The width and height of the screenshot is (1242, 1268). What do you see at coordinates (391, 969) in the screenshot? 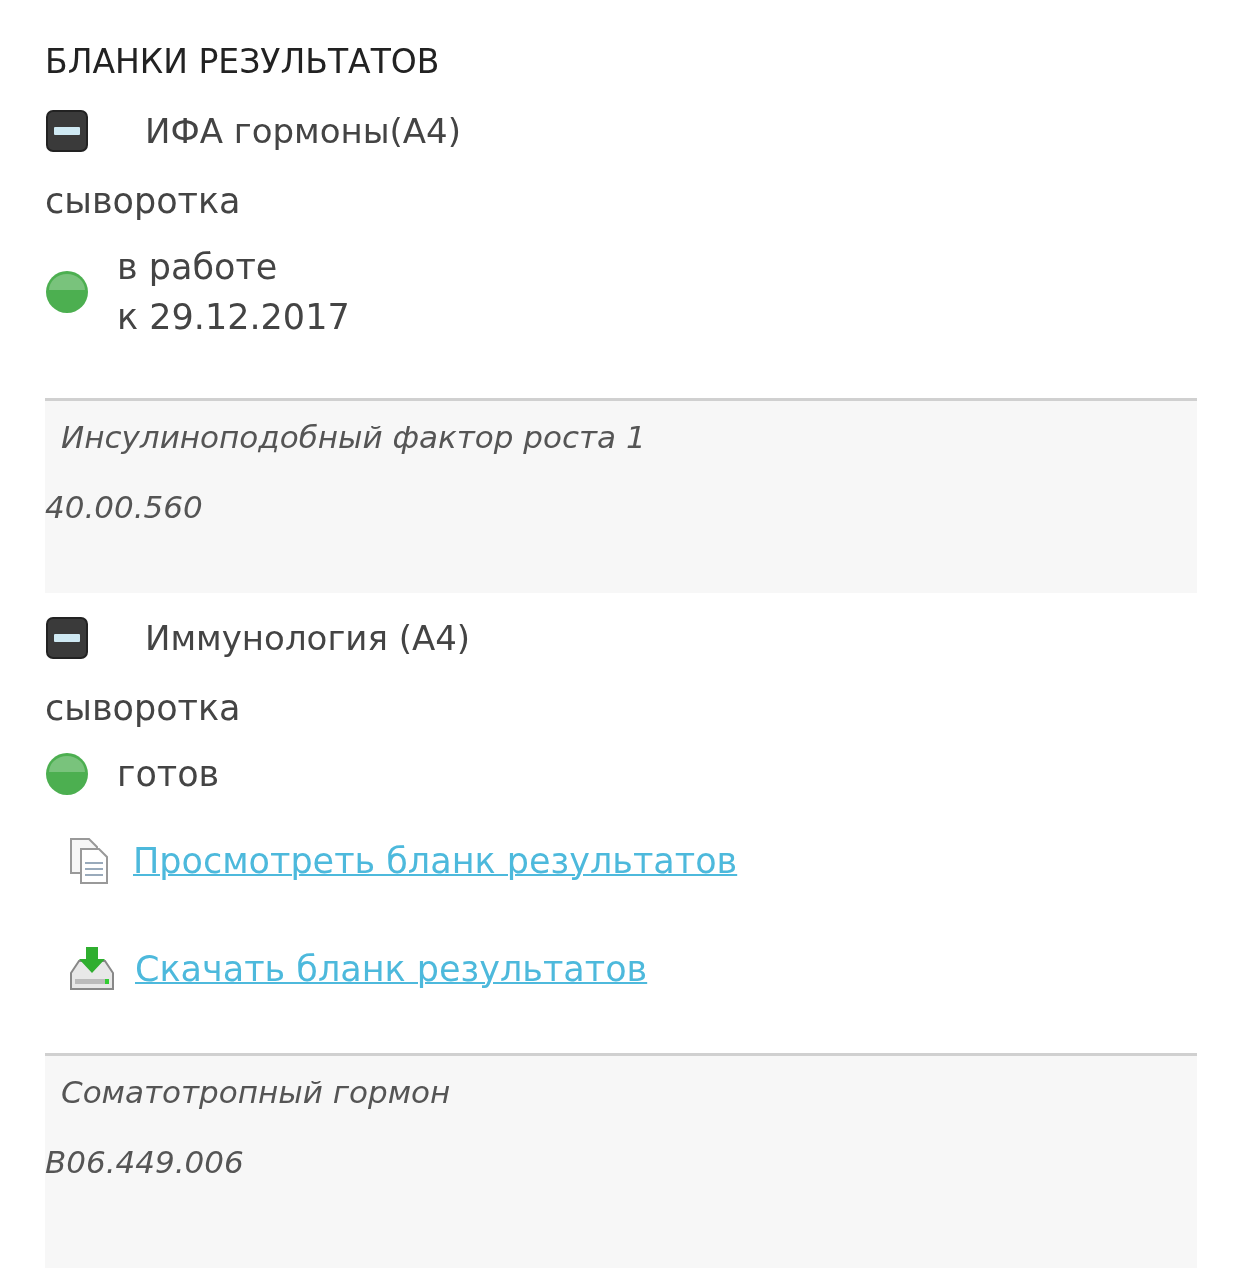
I see `download-link: Скачать бланк результатов` at bounding box center [391, 969].